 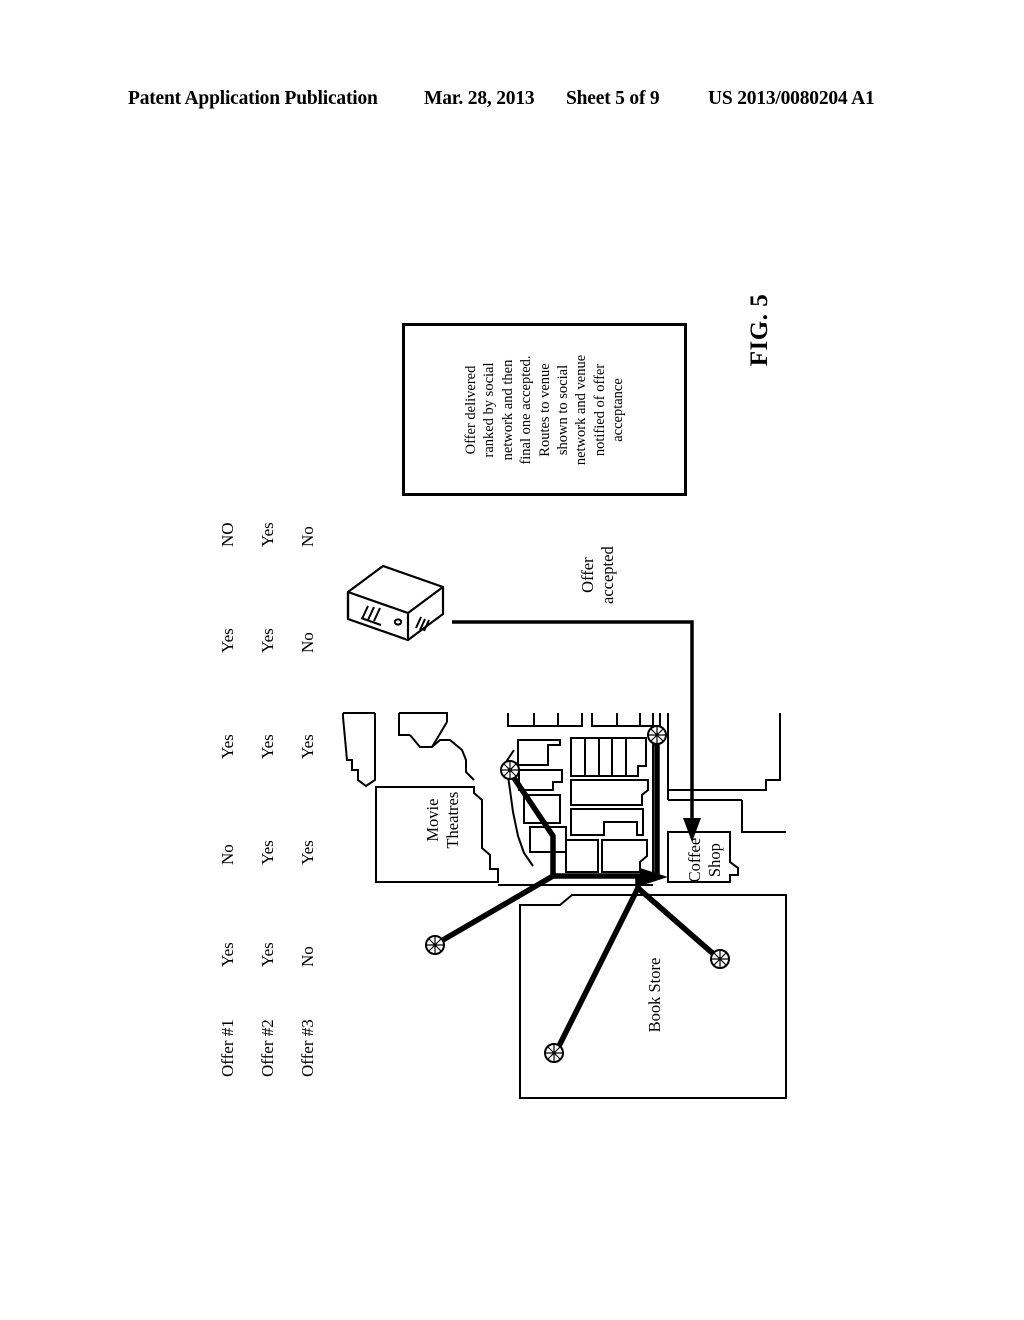 I want to click on map-building-outlines, so click(x=564, y=905).